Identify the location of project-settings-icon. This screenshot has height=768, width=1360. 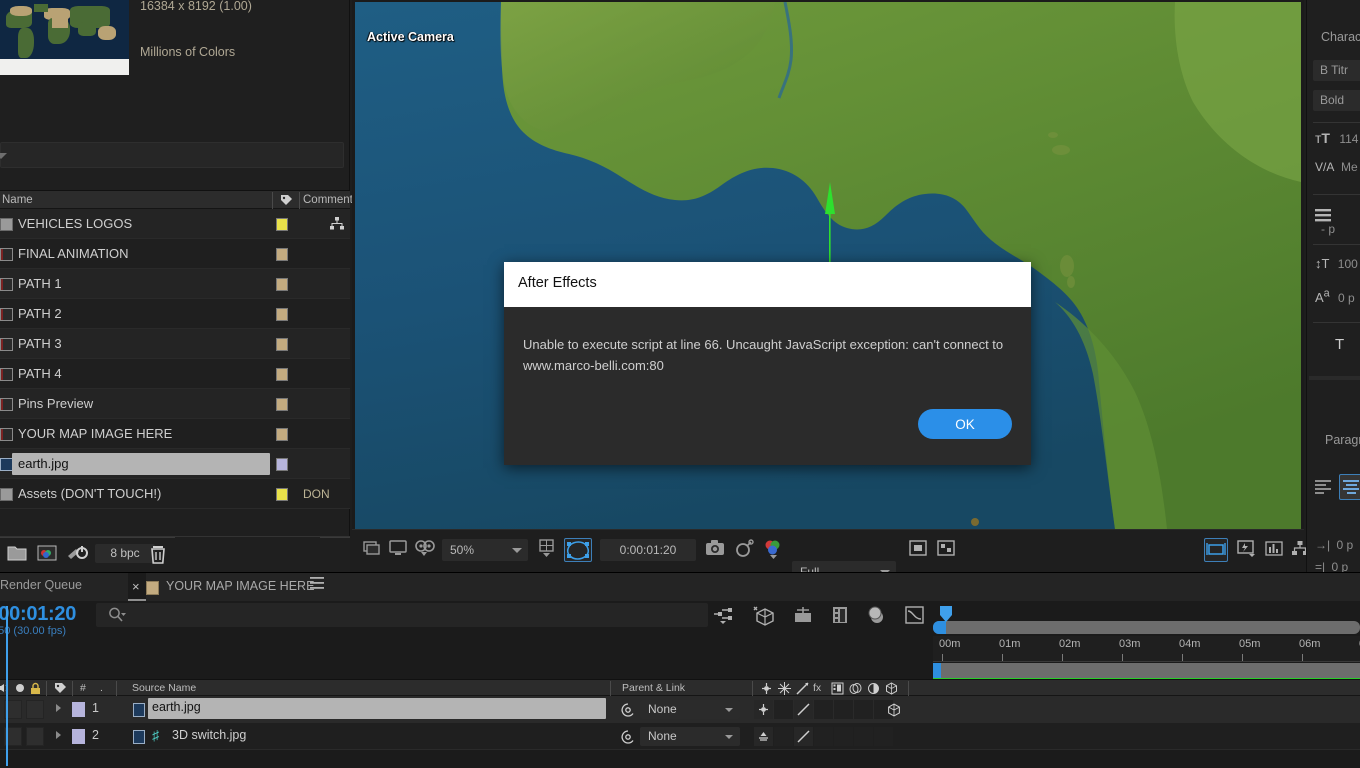
(77, 553).